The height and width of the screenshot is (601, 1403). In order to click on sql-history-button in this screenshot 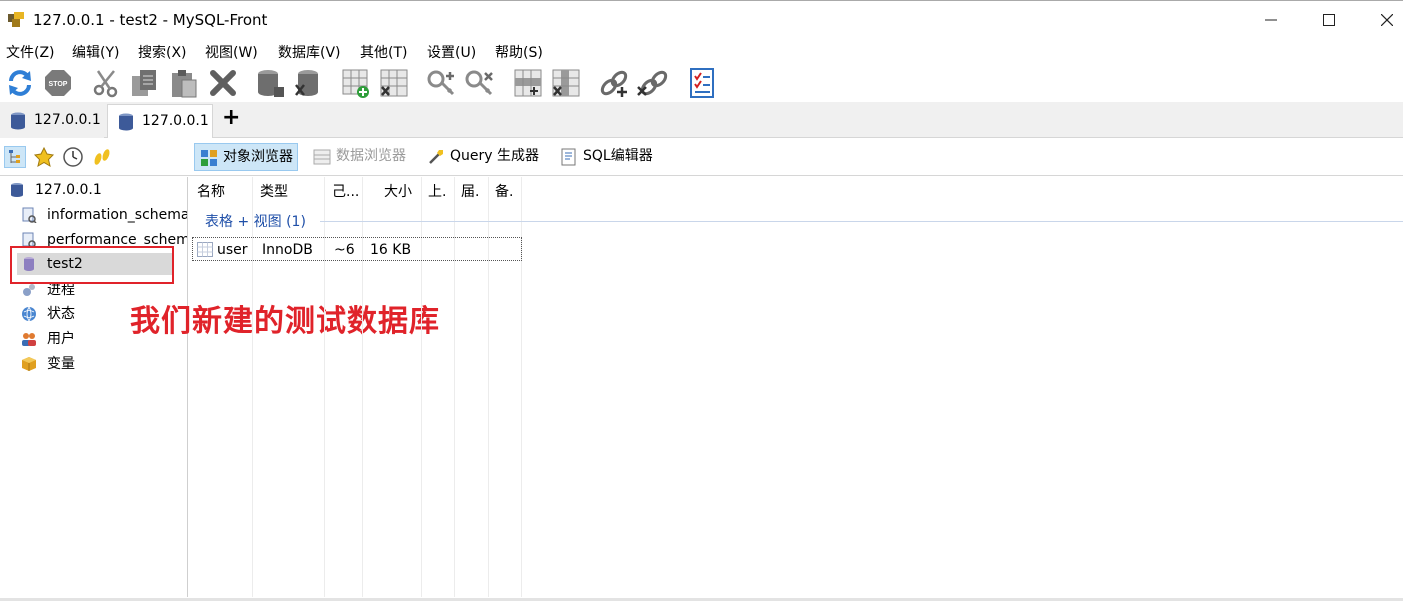, I will do `click(102, 157)`.